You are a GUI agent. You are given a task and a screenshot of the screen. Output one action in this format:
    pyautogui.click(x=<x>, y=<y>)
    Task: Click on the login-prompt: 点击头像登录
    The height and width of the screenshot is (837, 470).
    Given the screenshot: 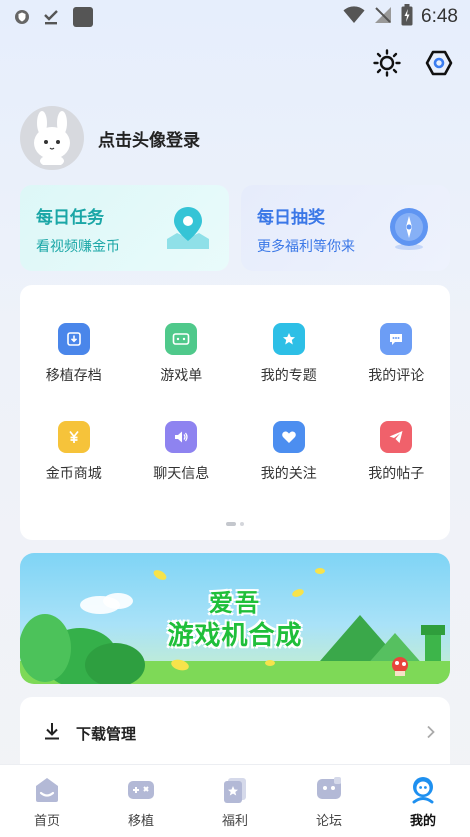 What is the action you would take?
    pyautogui.click(x=149, y=138)
    